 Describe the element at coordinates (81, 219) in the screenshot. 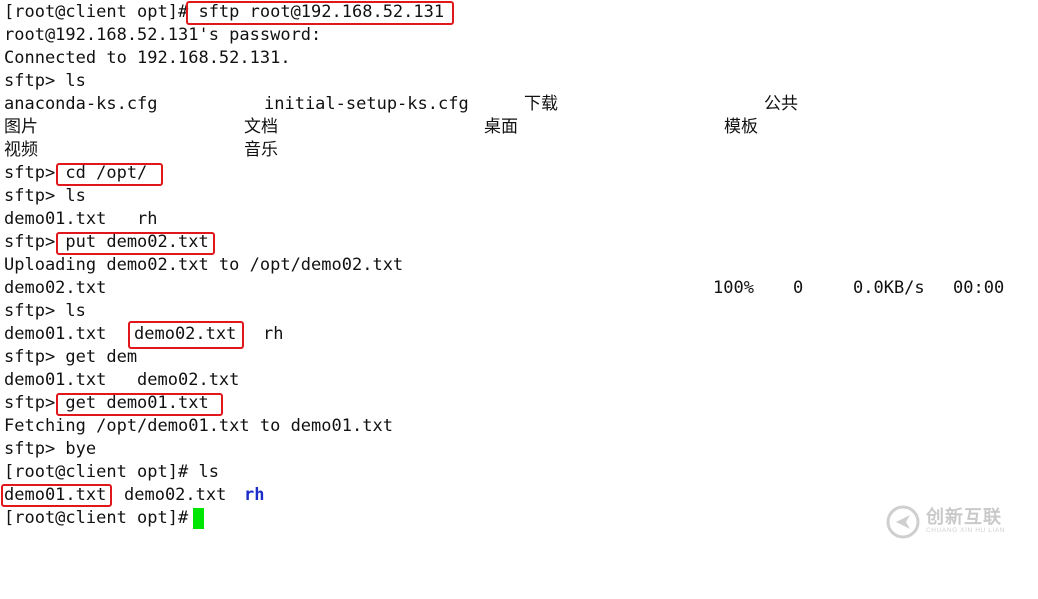

I see `terminal-line-listing-opt: demo01.txt rh` at that location.